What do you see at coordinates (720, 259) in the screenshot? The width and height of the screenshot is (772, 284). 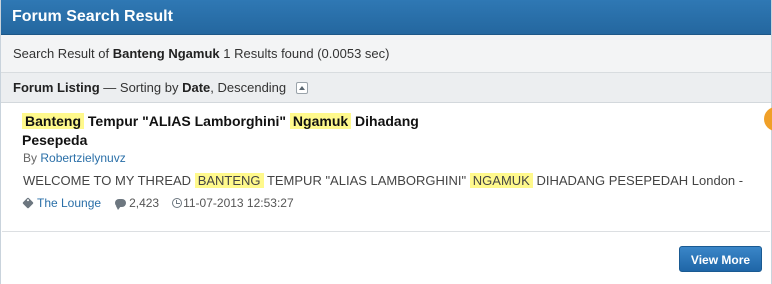 I see `view-more-button: View More` at bounding box center [720, 259].